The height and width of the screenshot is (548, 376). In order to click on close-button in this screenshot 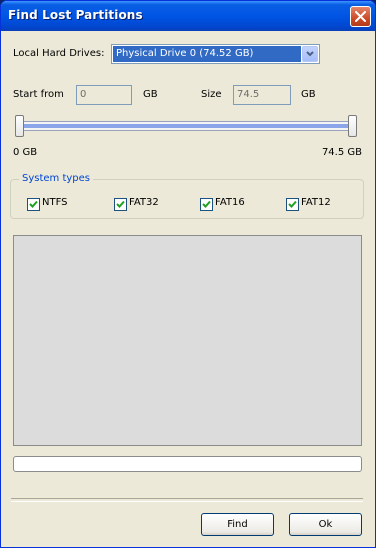, I will do `click(360, 16)`.